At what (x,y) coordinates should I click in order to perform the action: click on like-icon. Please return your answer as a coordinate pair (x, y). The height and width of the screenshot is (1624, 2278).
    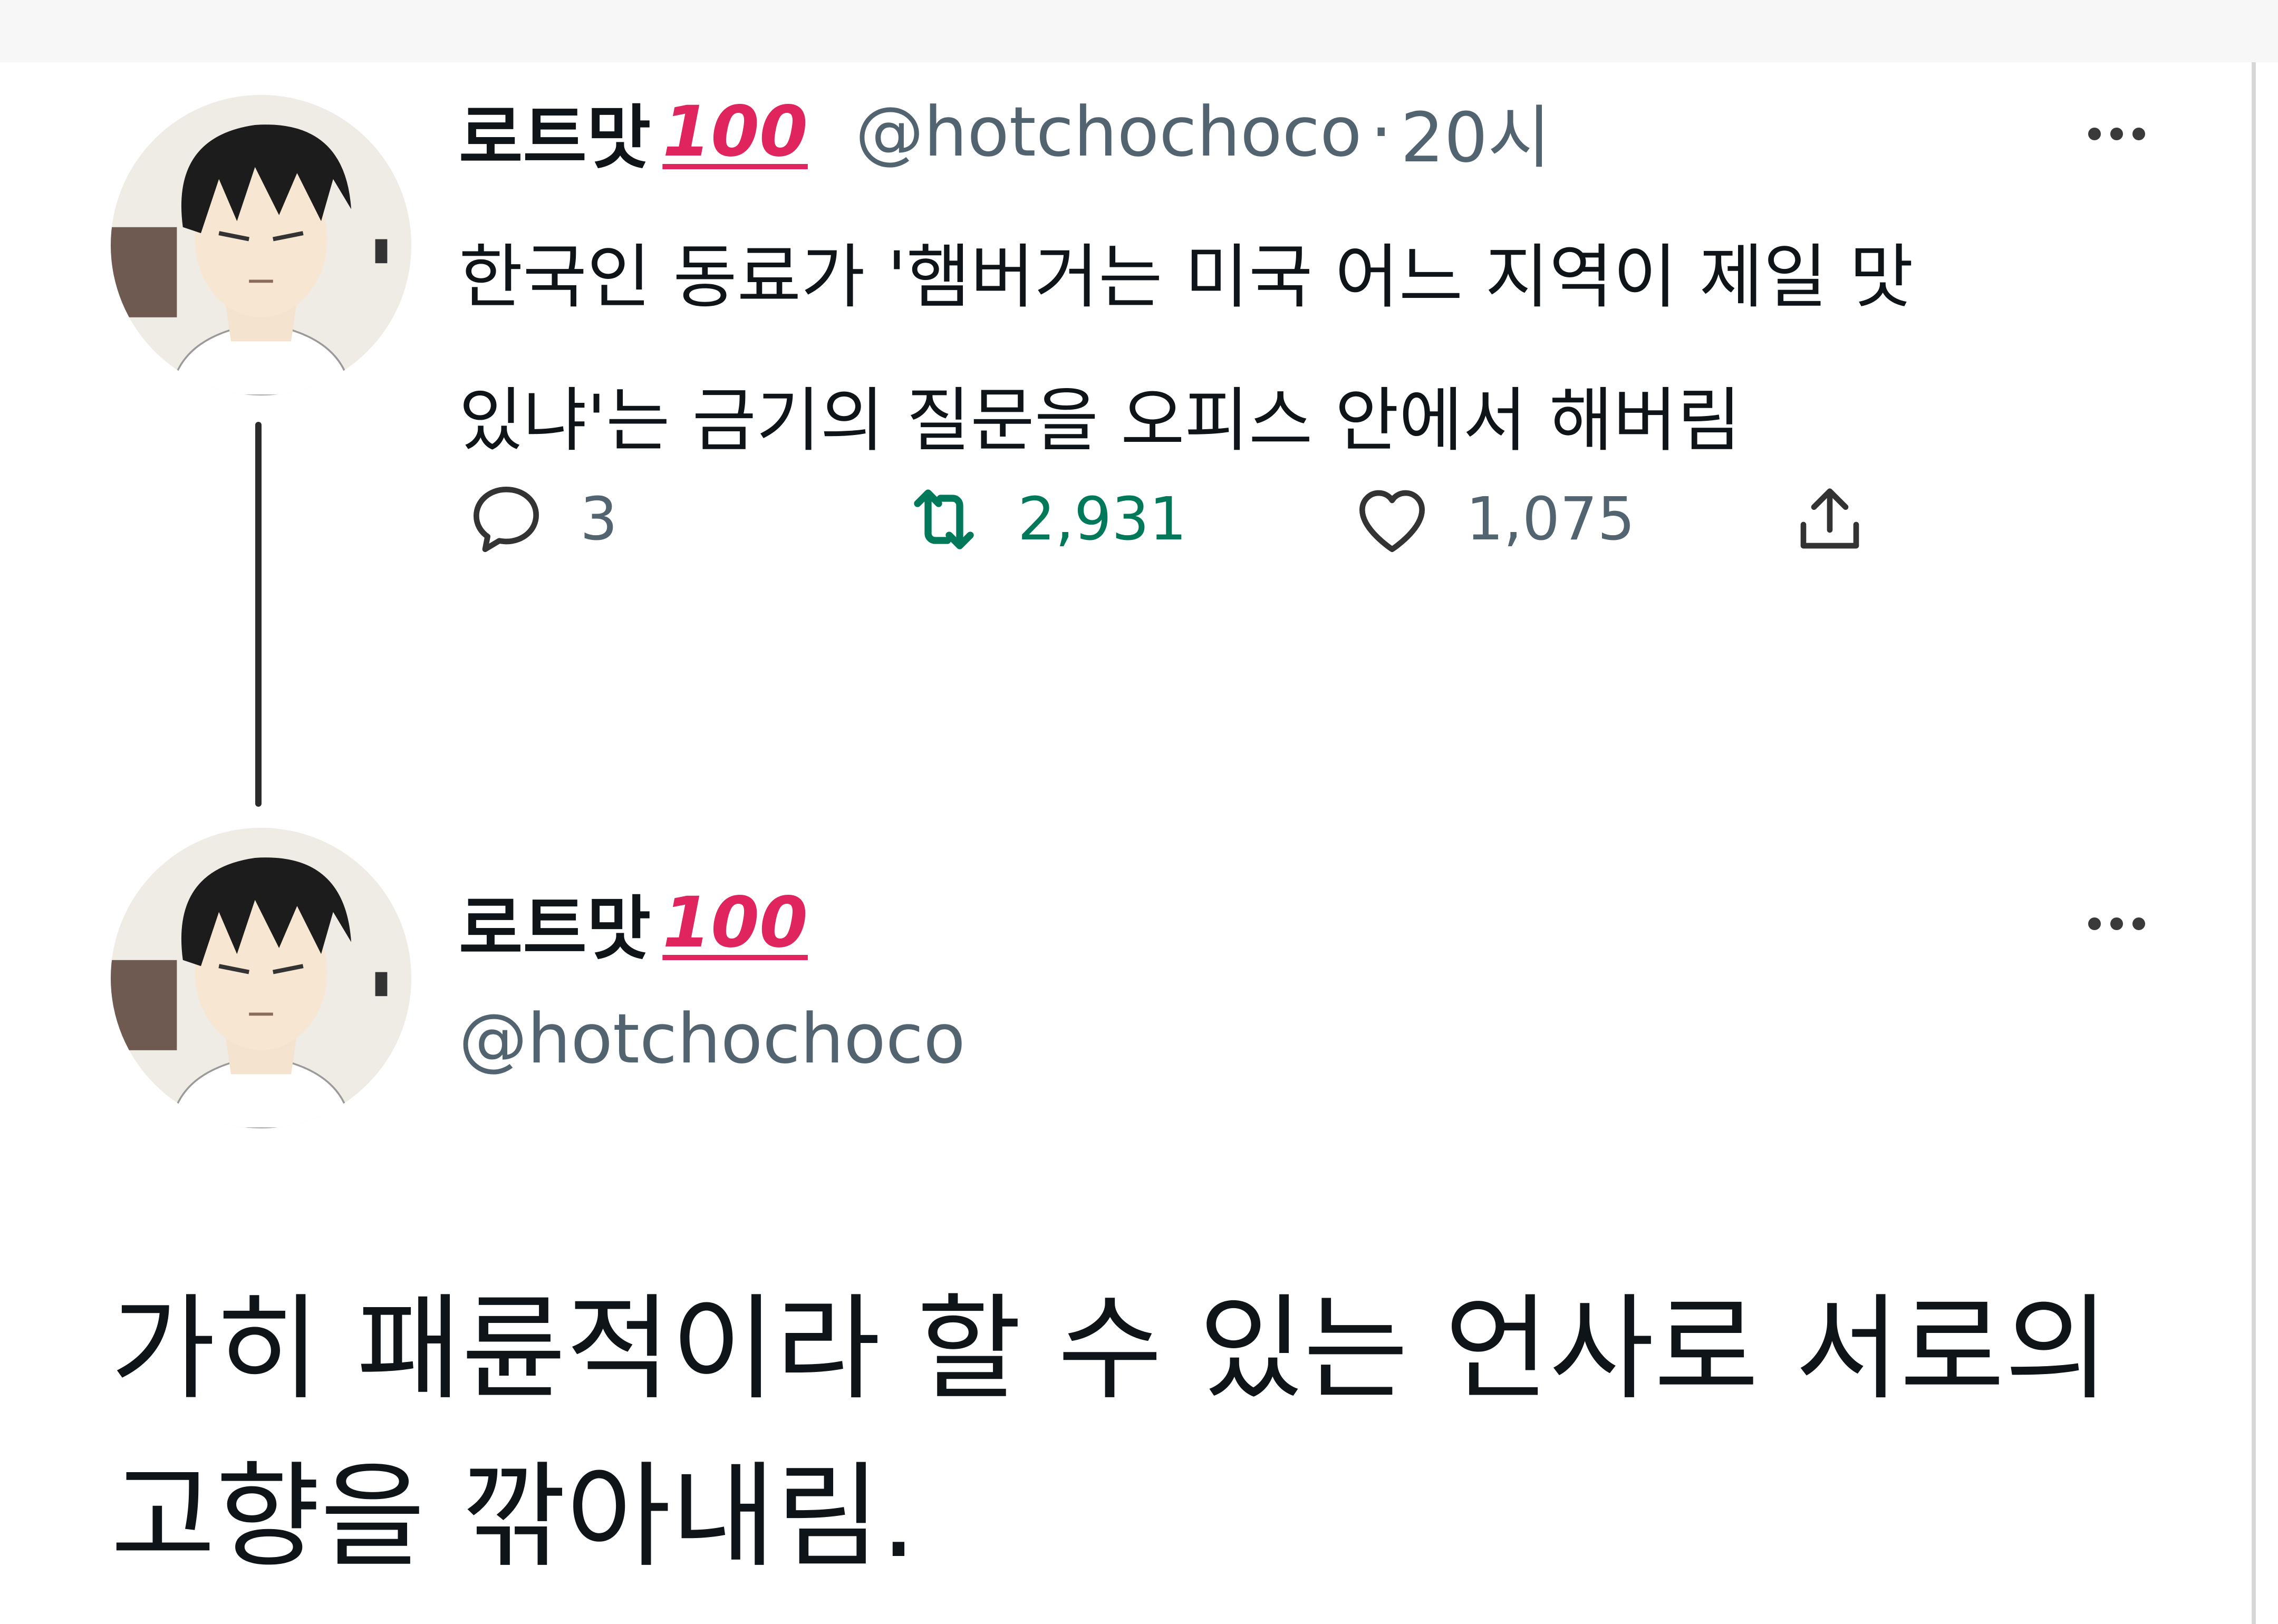
    Looking at the image, I should click on (1392, 521).